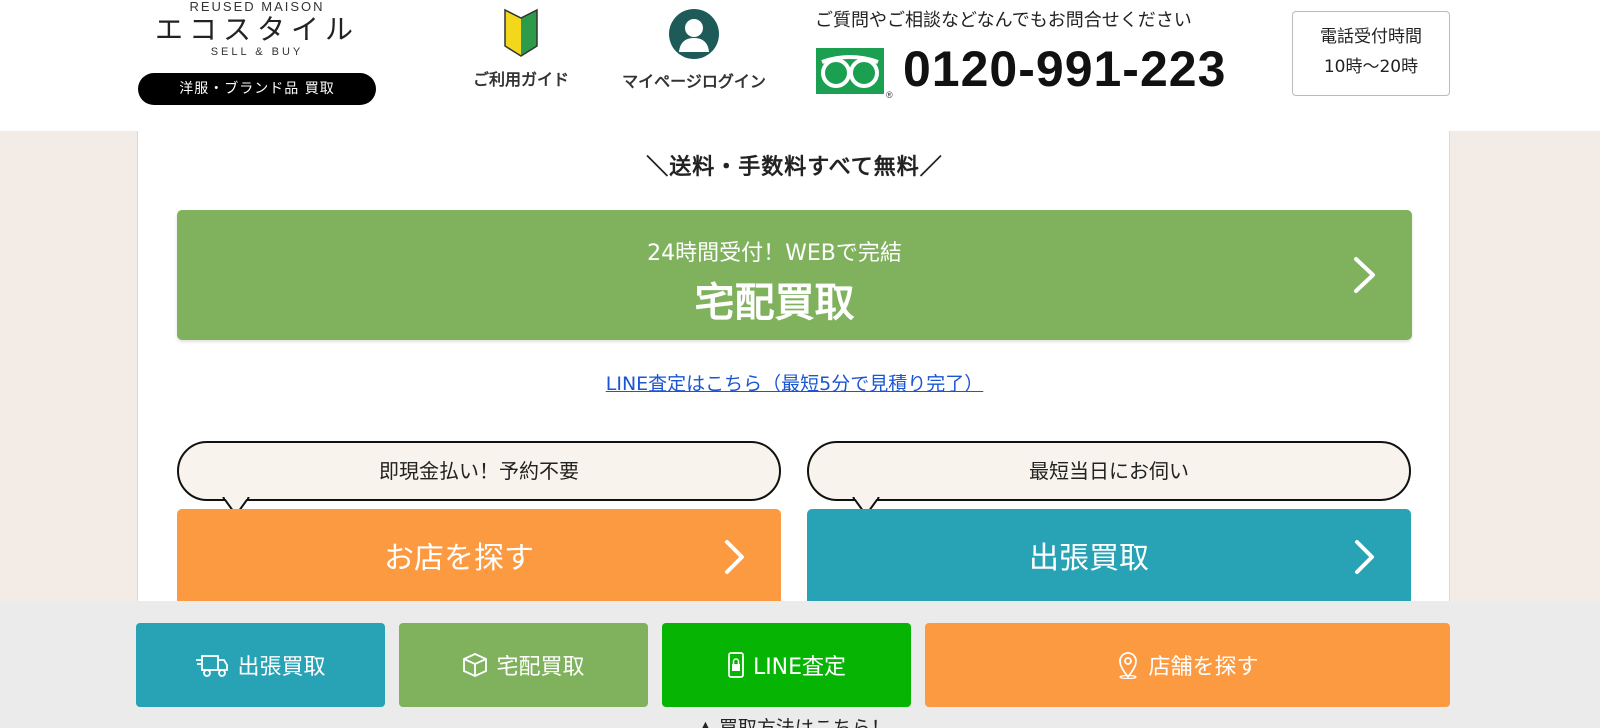 Image resolution: width=1600 pixels, height=728 pixels. Describe the element at coordinates (794, 722) in the screenshot. I see `bottom-bar-note: ▲ 買取方法はこちら！` at that location.